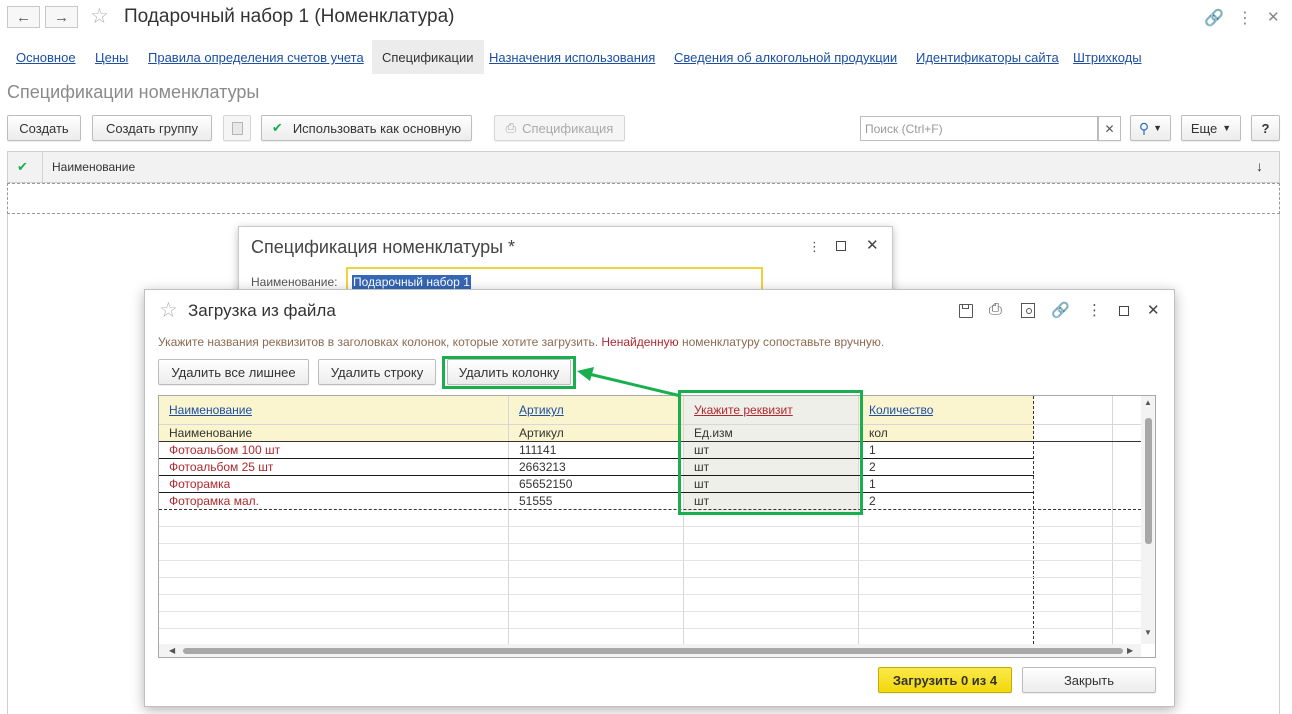 The image size is (1292, 714). What do you see at coordinates (643, 198) in the screenshot?
I see `table-row` at bounding box center [643, 198].